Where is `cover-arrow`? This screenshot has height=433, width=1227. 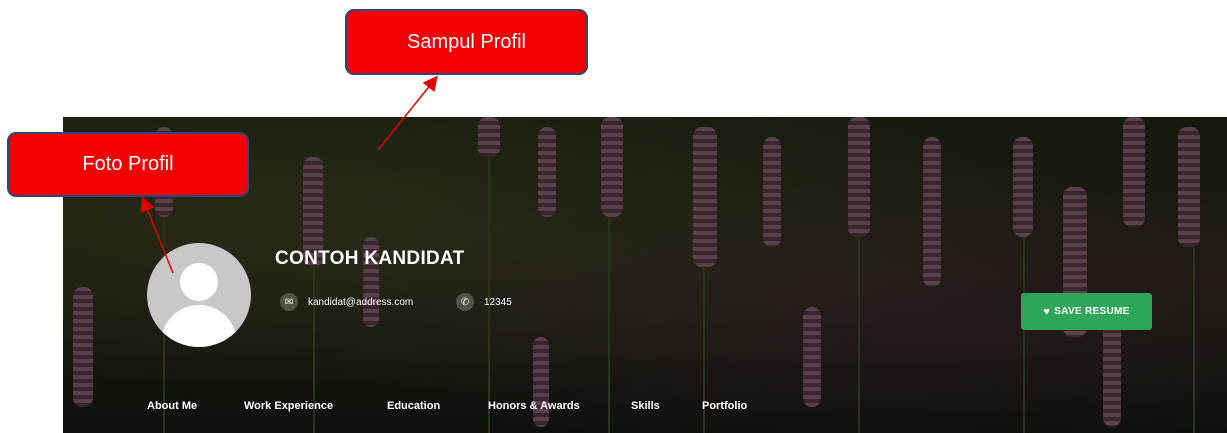 cover-arrow is located at coordinates (407, 113).